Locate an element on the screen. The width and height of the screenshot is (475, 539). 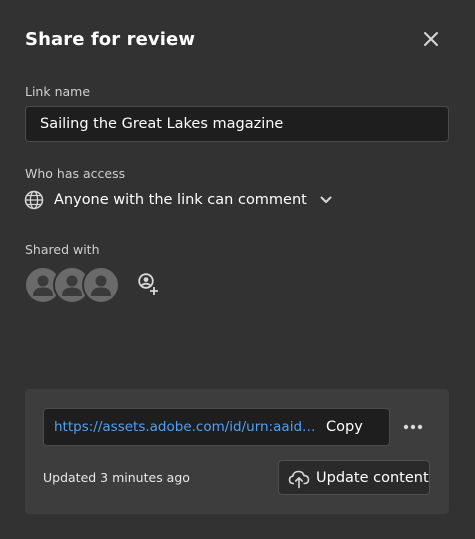
link-name-field: Sailing the Great Lakes magazine is located at coordinates (237, 124).